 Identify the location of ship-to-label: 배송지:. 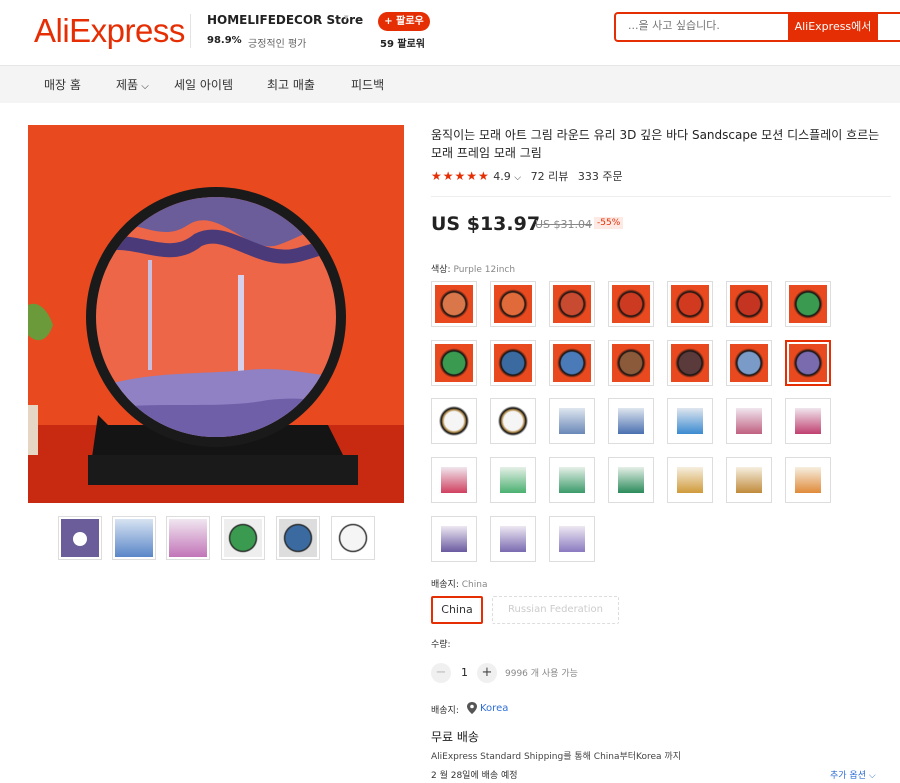
(445, 711).